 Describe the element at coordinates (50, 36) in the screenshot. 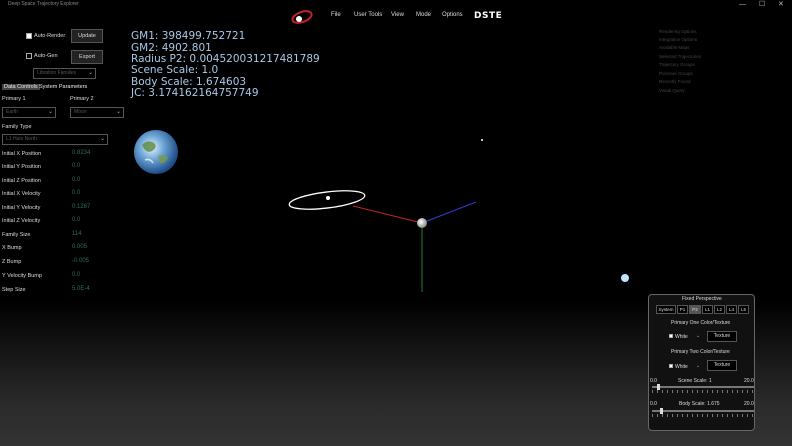

I see `auto-render-label: Auto-Render` at that location.